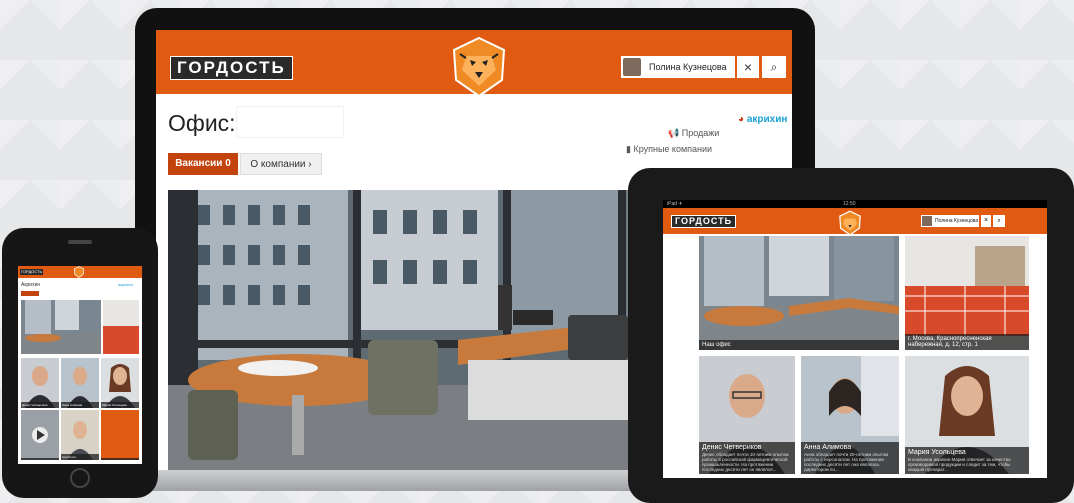 The height and width of the screenshot is (503, 1074). What do you see at coordinates (673, 149) in the screenshot?
I see `company-size-label: Крупные компании` at bounding box center [673, 149].